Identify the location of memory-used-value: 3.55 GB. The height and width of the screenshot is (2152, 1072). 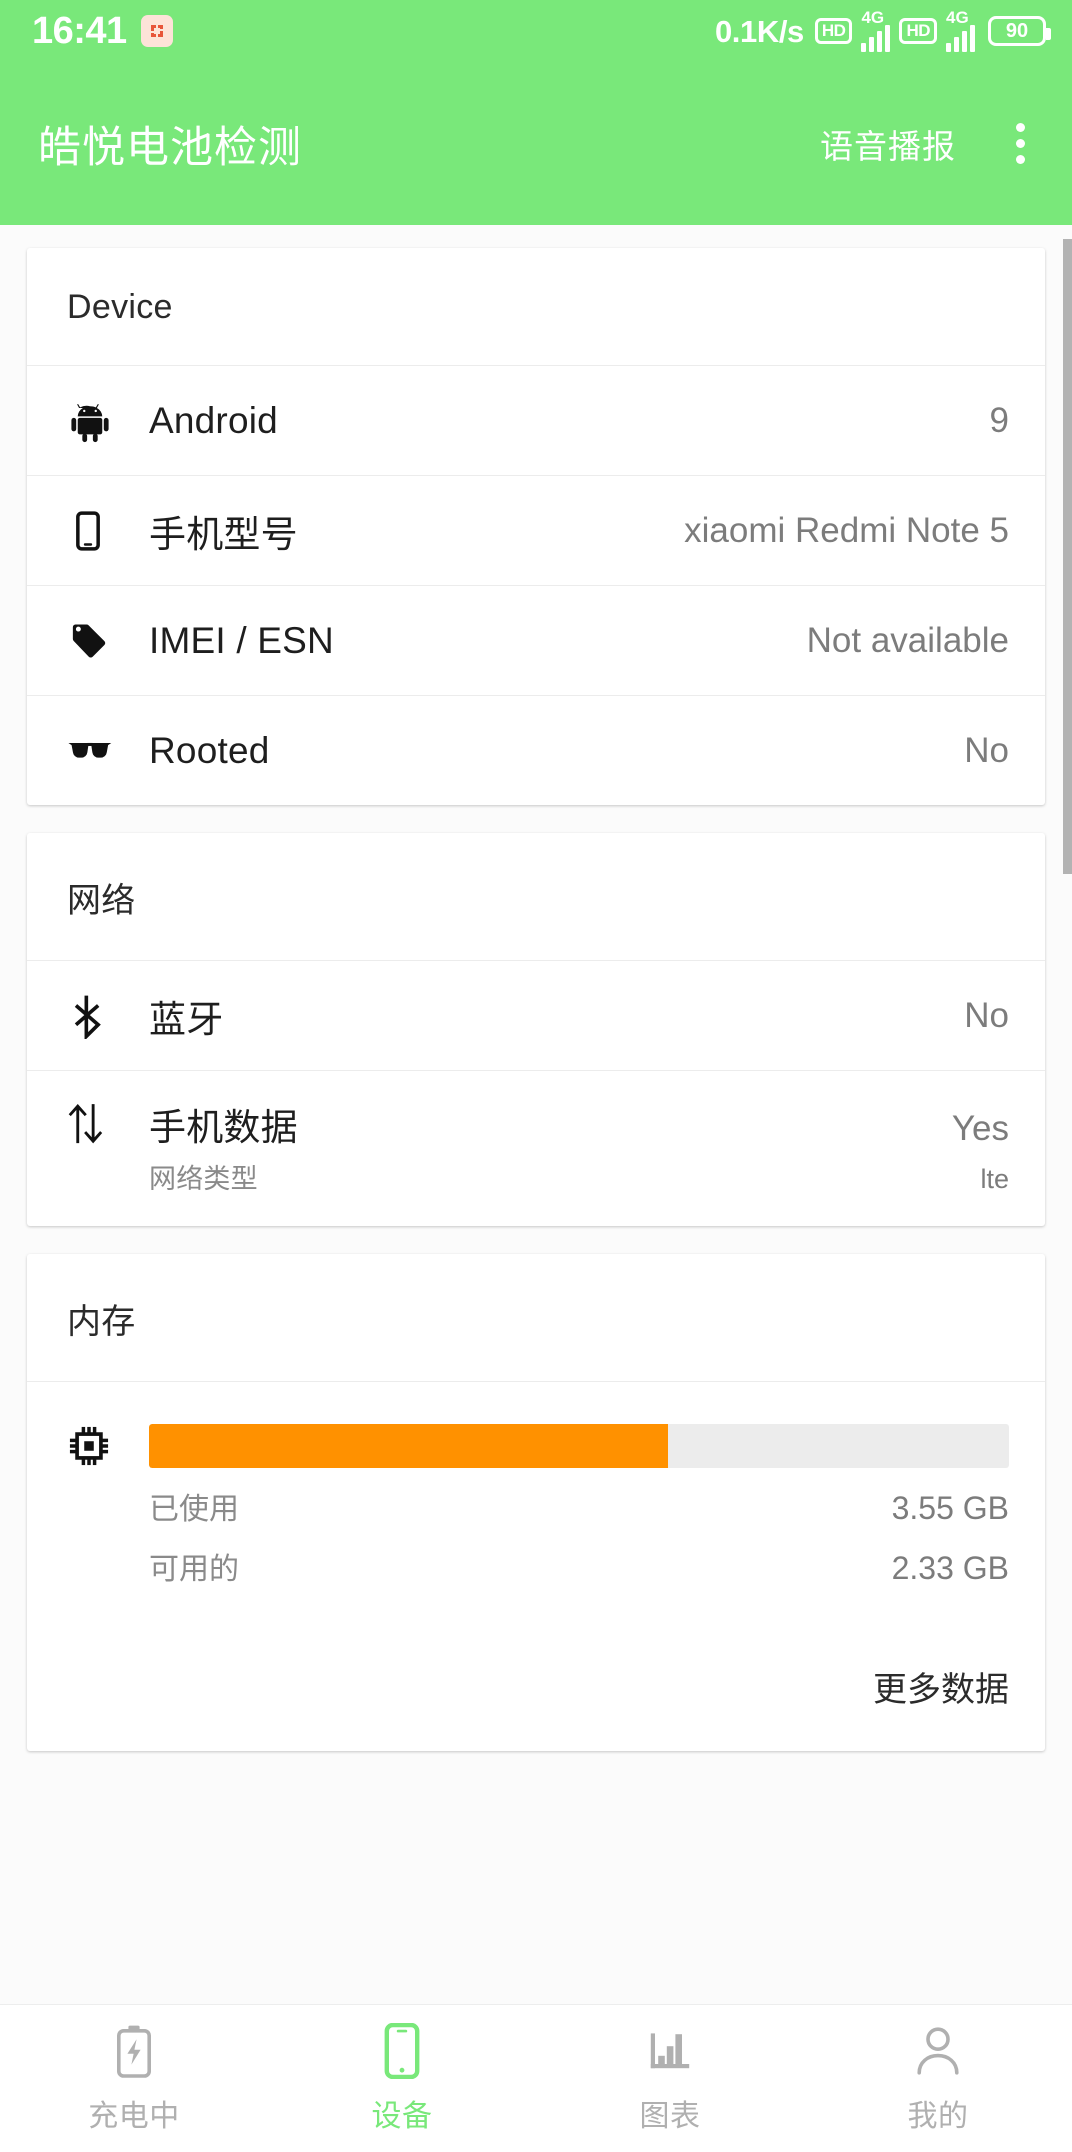
(950, 1508).